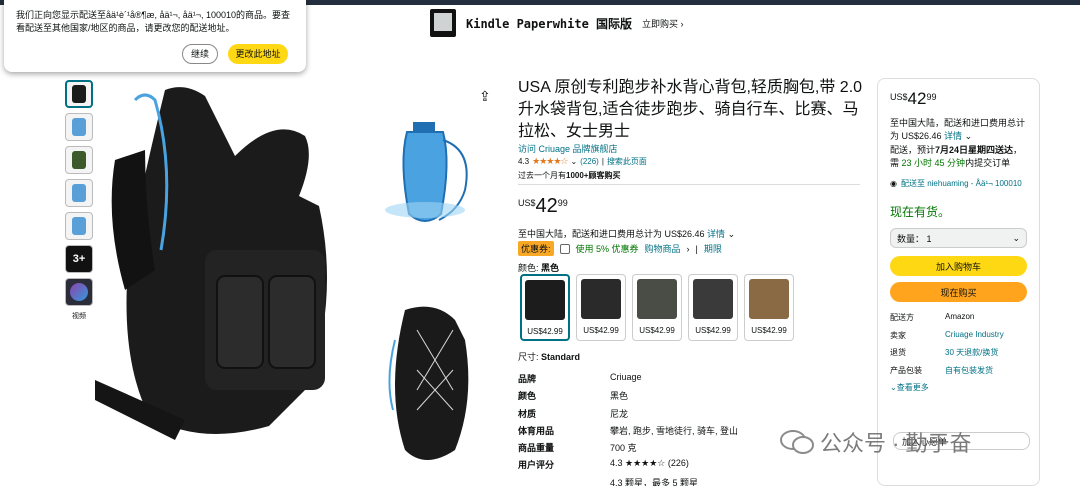  What do you see at coordinates (589, 161) in the screenshot?
I see `review-count-link: (226)` at bounding box center [589, 161].